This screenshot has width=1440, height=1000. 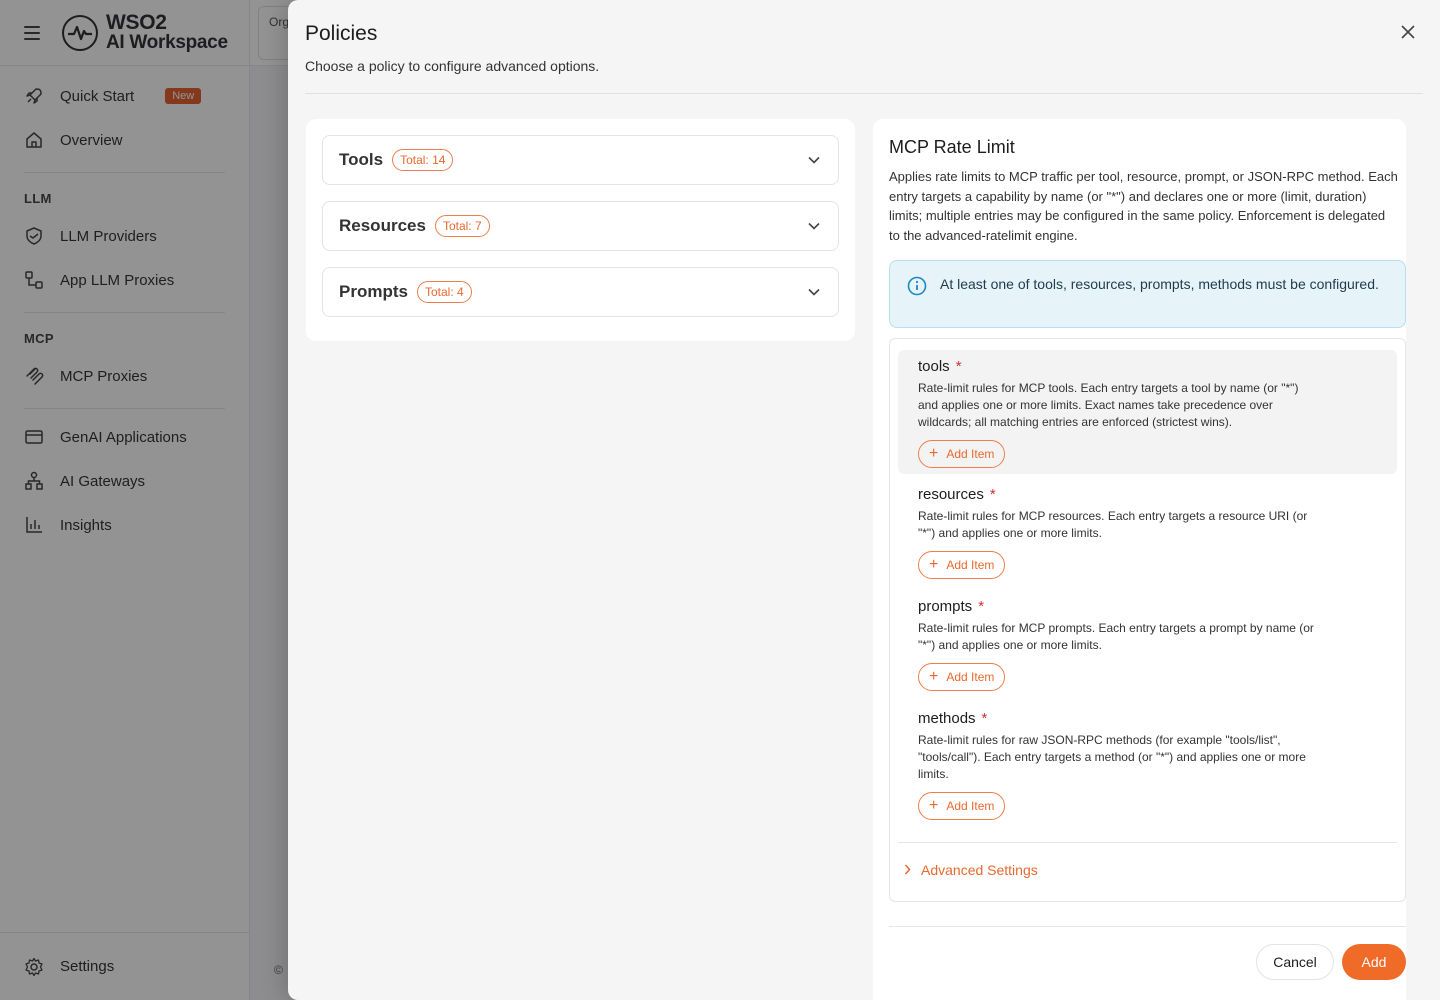 I want to click on total-badge: Total: 14, so click(x=423, y=160).